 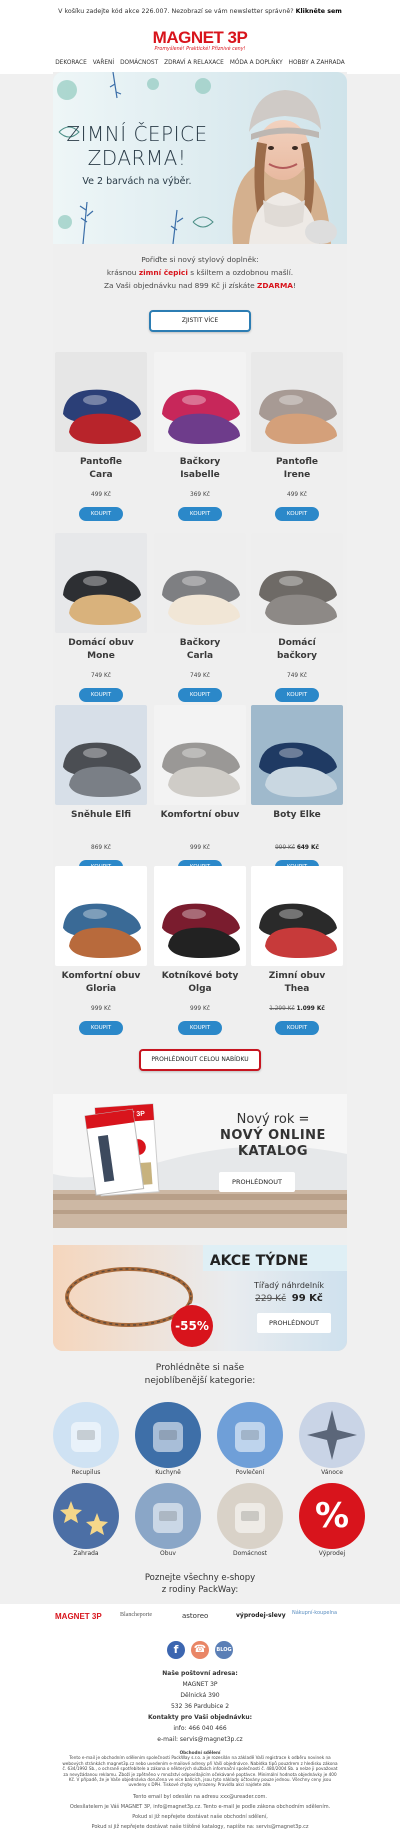 What do you see at coordinates (250, 1553) in the screenshot?
I see `category-label: Domácnost` at bounding box center [250, 1553].